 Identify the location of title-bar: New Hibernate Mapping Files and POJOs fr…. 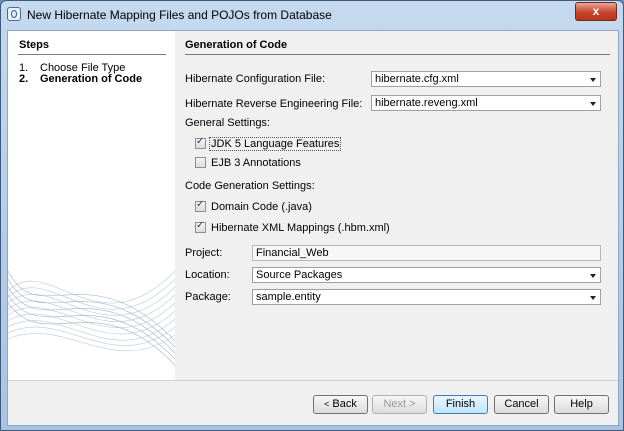
(312, 15).